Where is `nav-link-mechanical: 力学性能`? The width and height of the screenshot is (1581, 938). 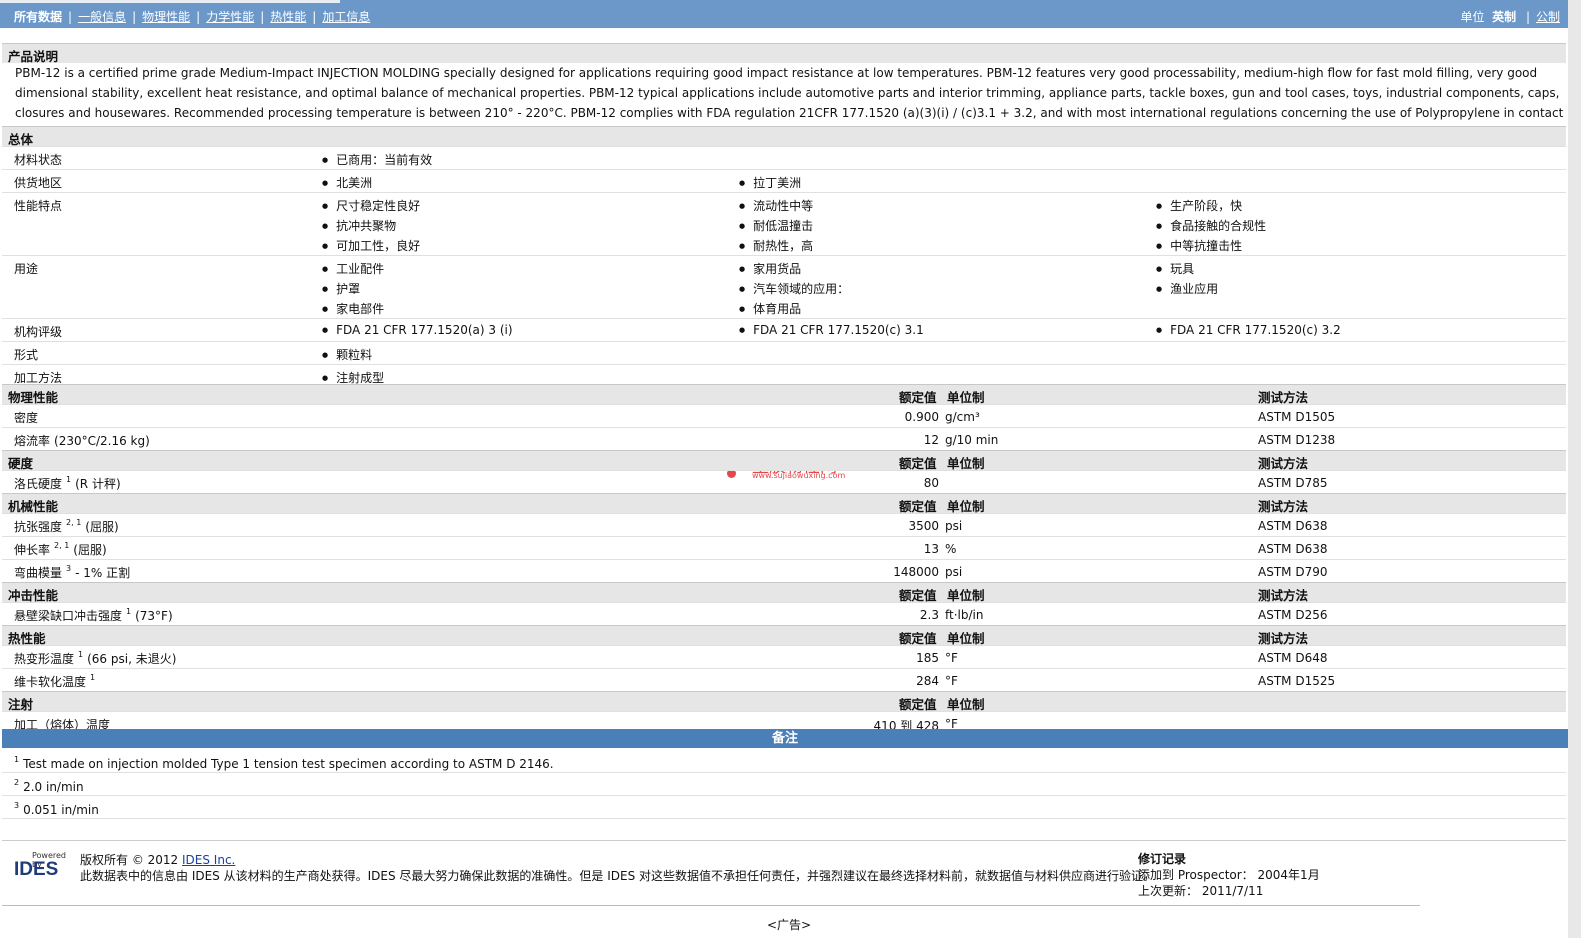
nav-link-mechanical: 力学性能 is located at coordinates (230, 17).